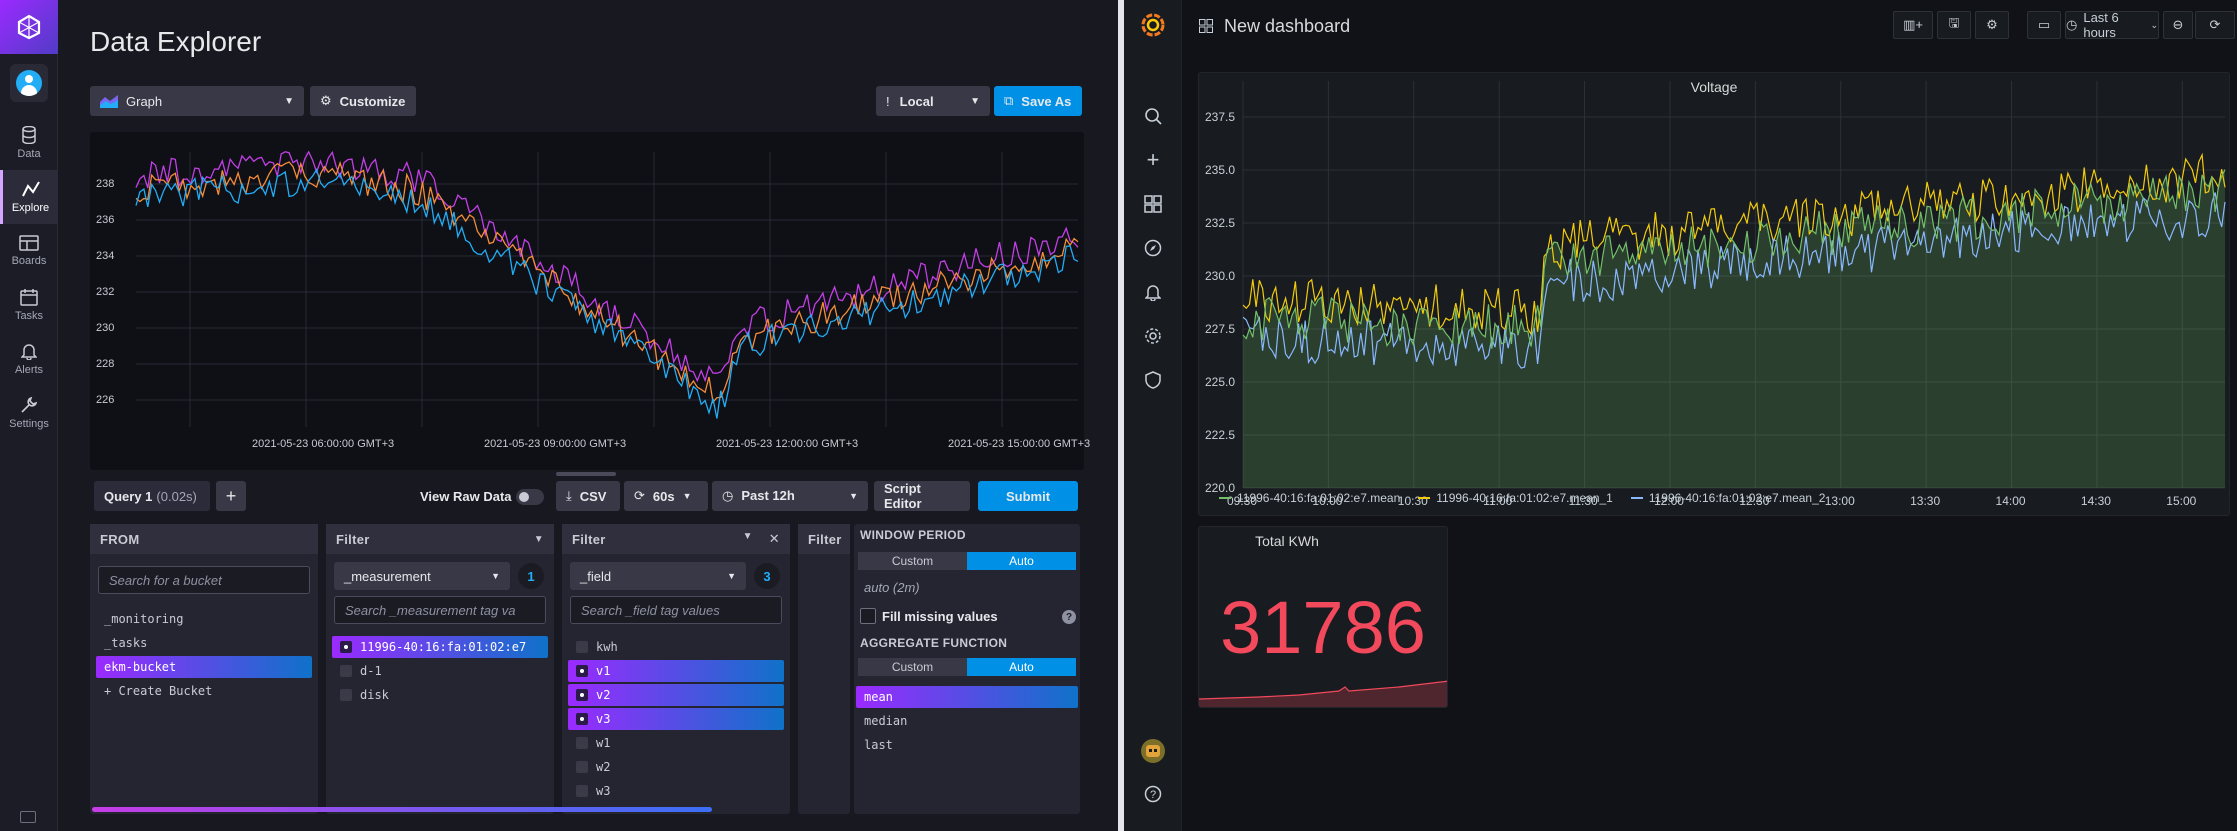 The image size is (2237, 831). I want to click on refresh-label: 60s, so click(663, 496).